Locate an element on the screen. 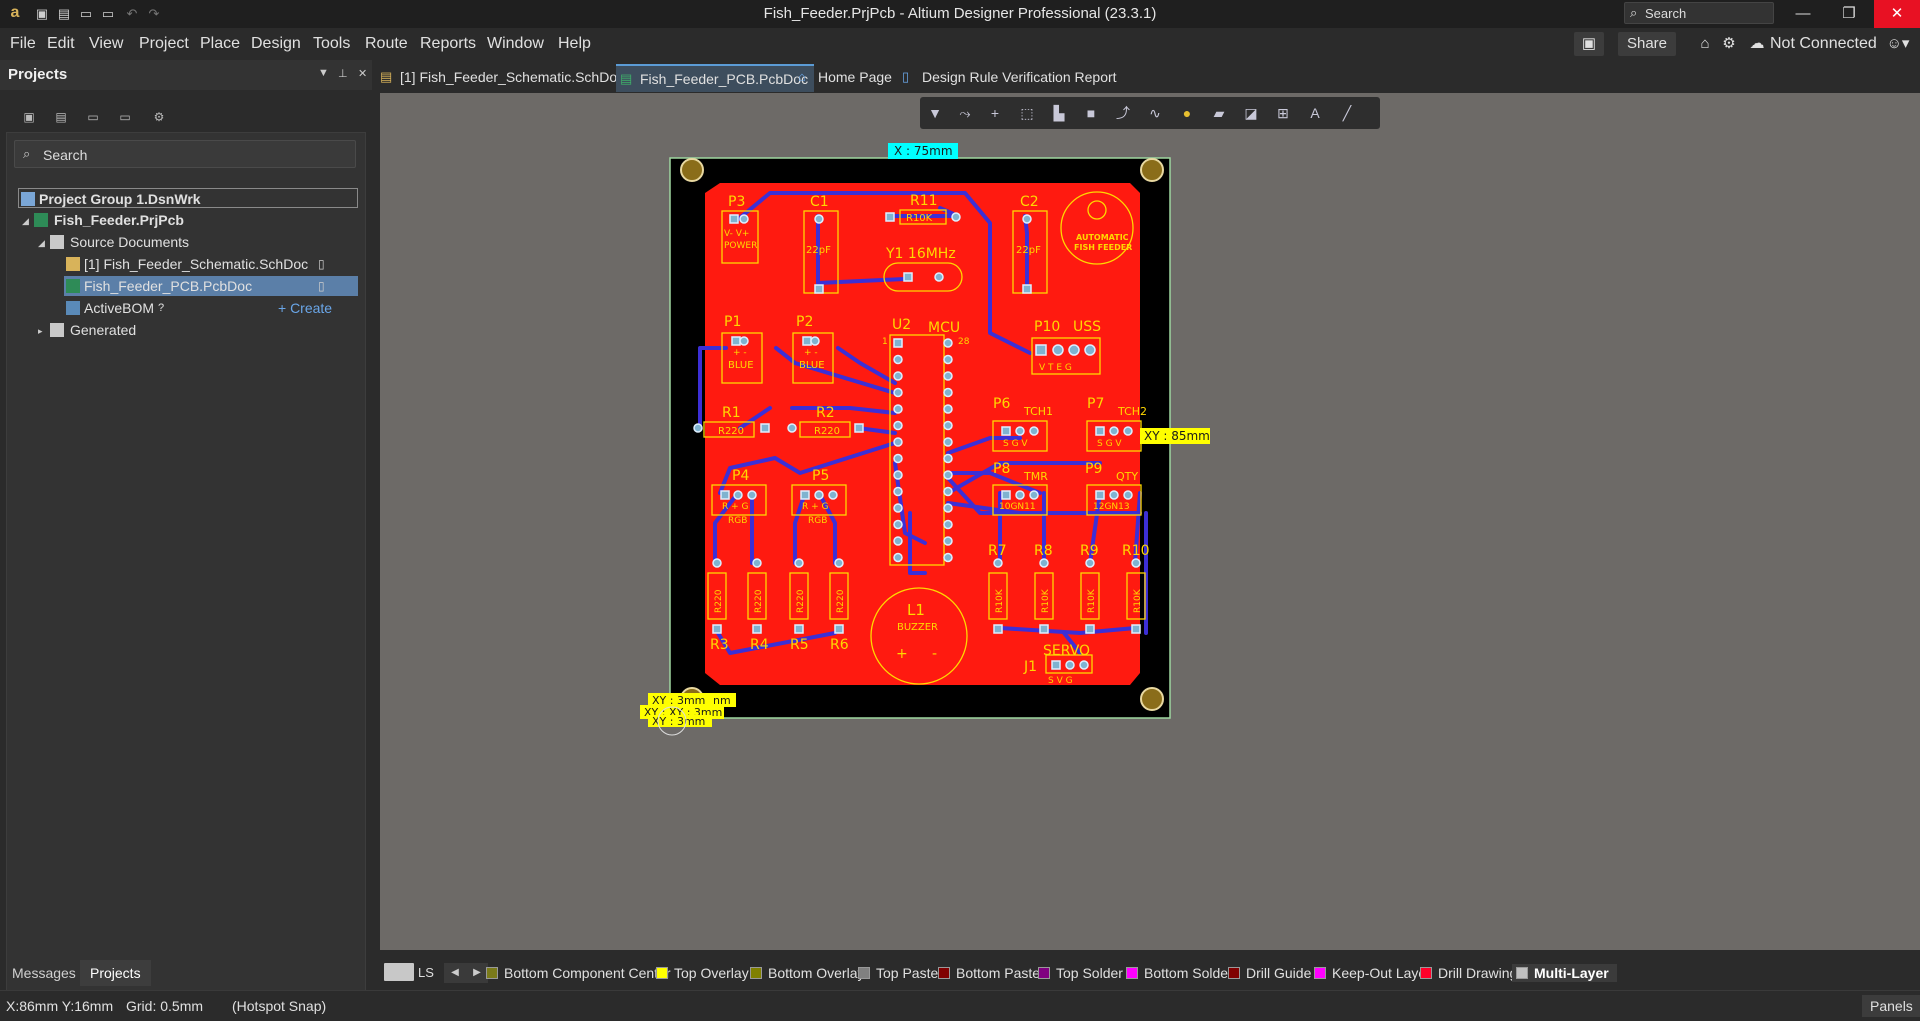 The width and height of the screenshot is (1920, 1021). user-icon: ☺▾ is located at coordinates (1898, 44).